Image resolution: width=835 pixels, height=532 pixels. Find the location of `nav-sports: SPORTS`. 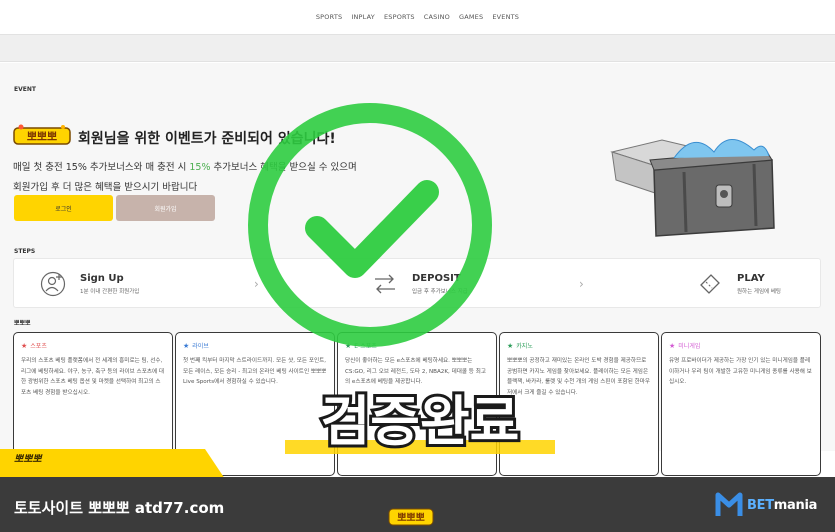

nav-sports: SPORTS is located at coordinates (329, 17).